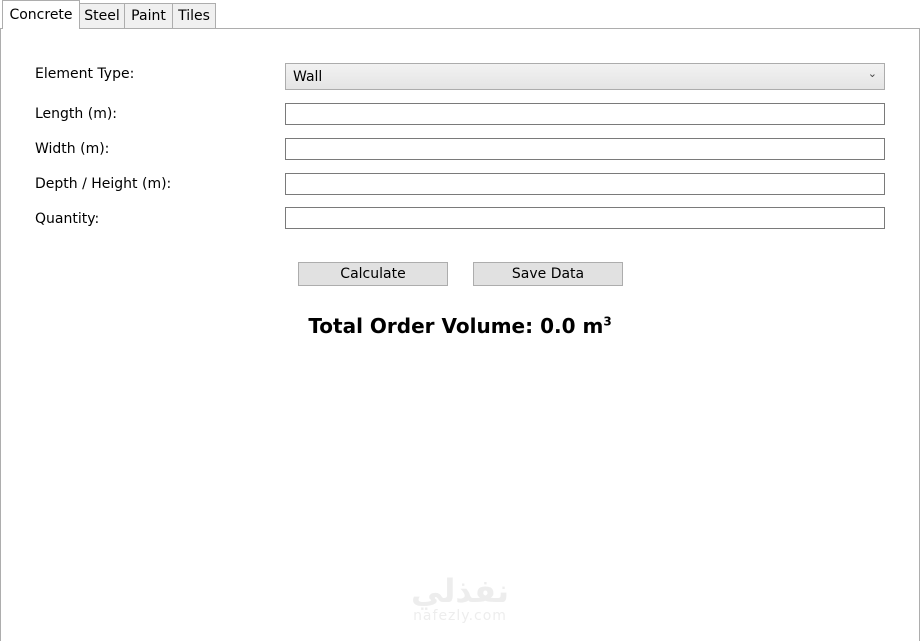 Image resolution: width=920 pixels, height=641 pixels. Describe the element at coordinates (194, 15) in the screenshot. I see `tab-tiles: Tiles` at that location.